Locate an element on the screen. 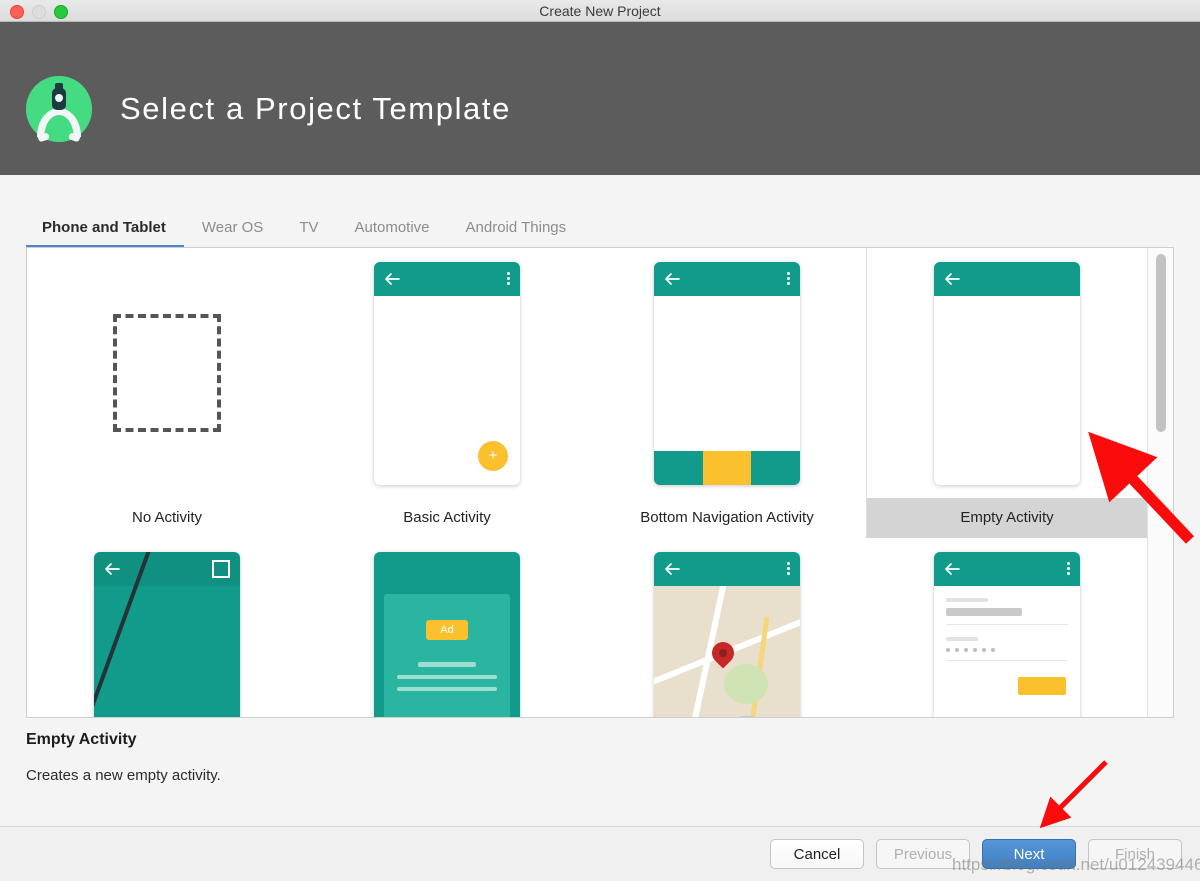 Image resolution: width=1200 pixels, height=881 pixels. tab-automotive: Automotive is located at coordinates (391, 233).